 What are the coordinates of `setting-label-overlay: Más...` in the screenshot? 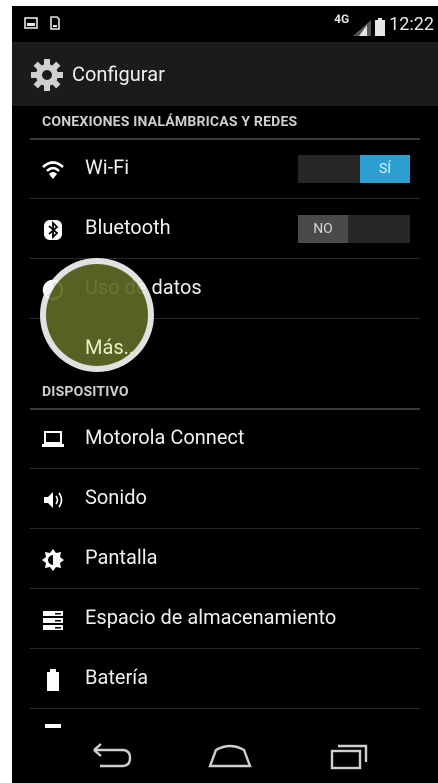 It's located at (112, 347).